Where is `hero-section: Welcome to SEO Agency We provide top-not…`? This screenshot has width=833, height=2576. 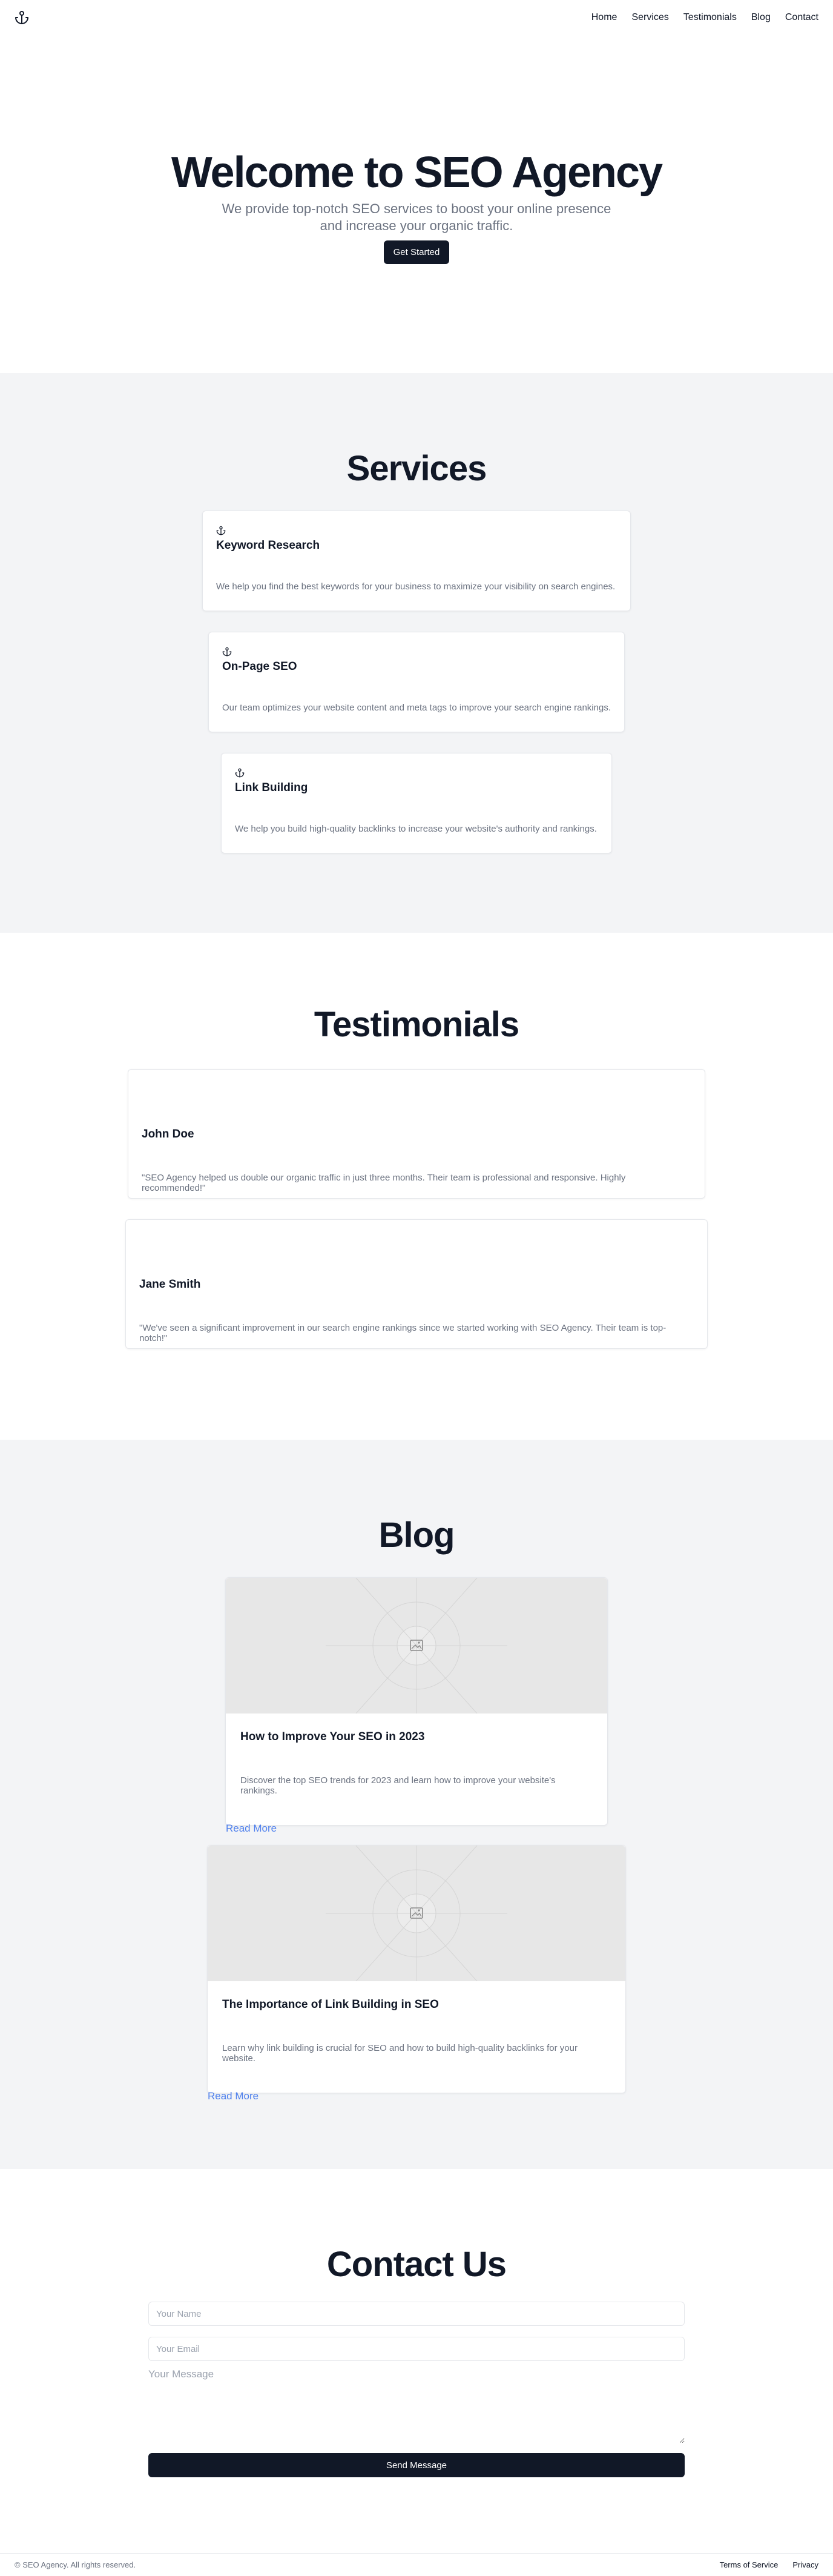
hero-section: Welcome to SEO Agency We provide top-not… is located at coordinates (416, 204).